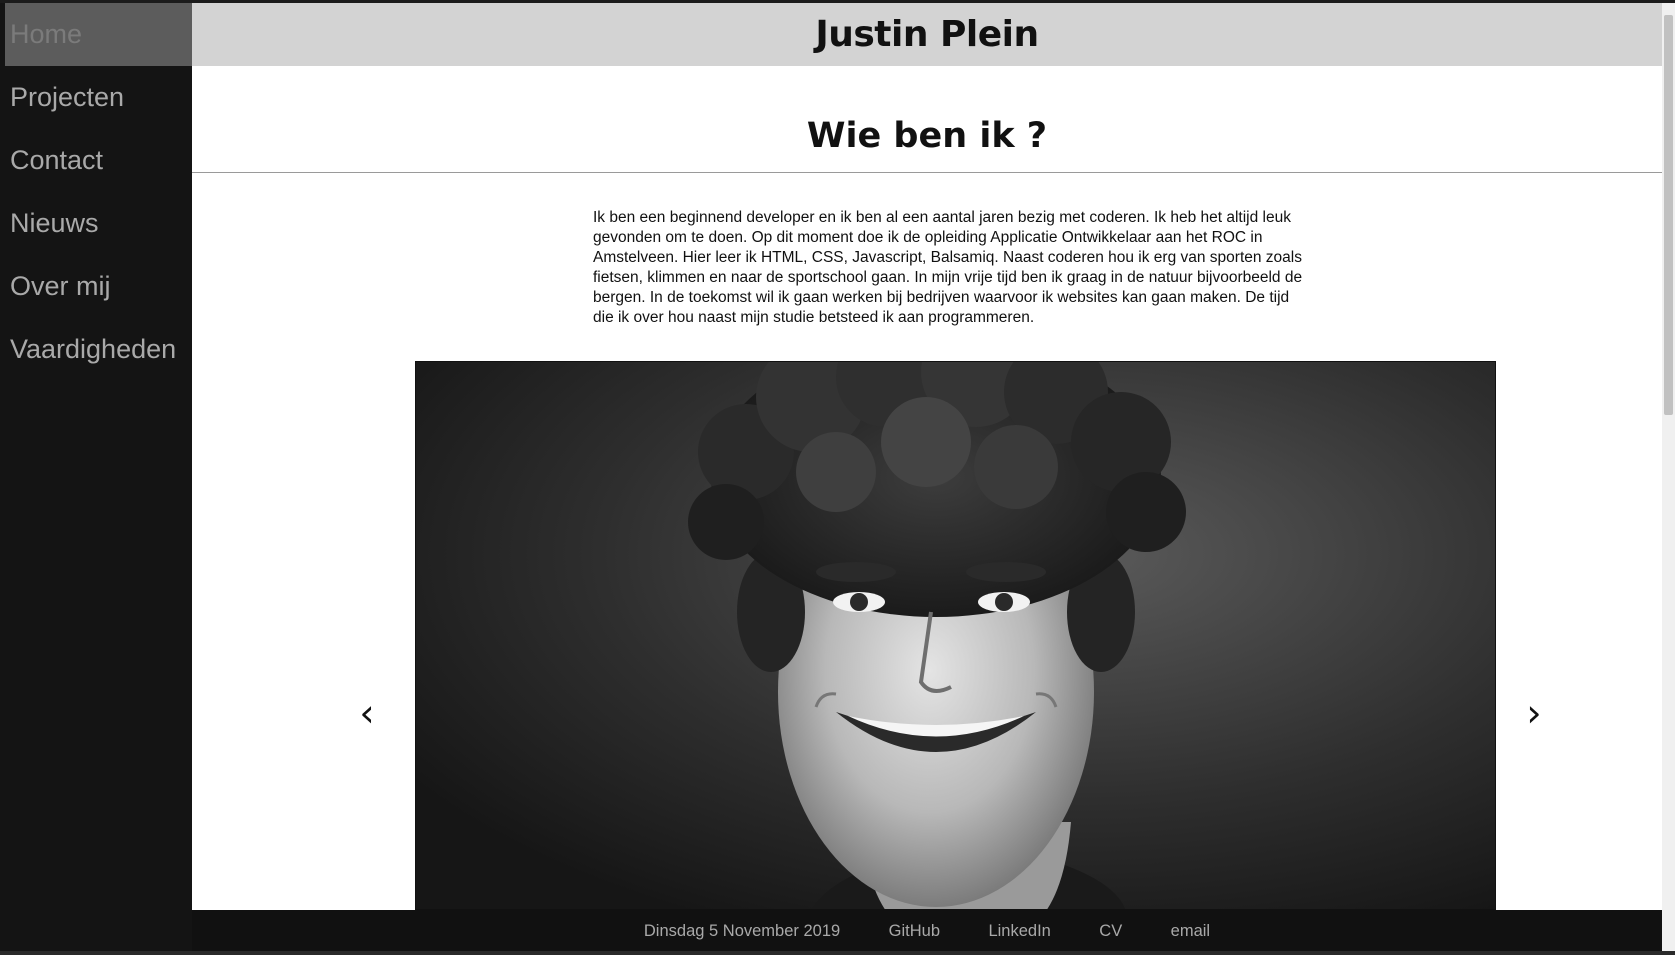  What do you see at coordinates (96, 160) in the screenshot?
I see `nav-item-contact: Contact` at bounding box center [96, 160].